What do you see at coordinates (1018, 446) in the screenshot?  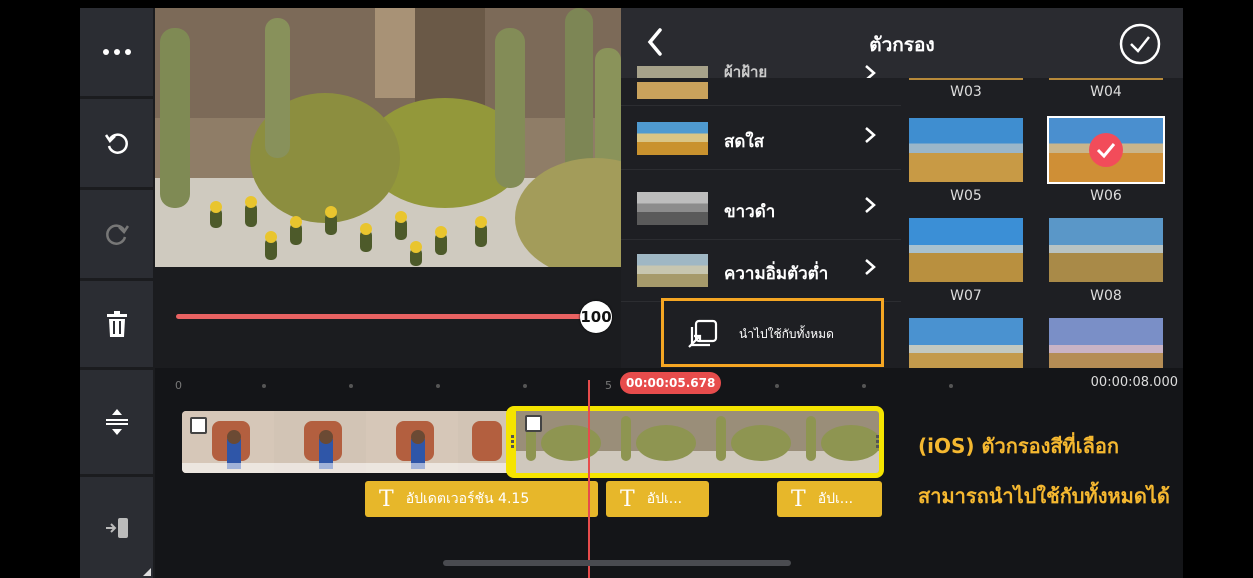 I see `annotation-line-1: (iOS) ตัวกรองสีที่เลือก` at bounding box center [1018, 446].